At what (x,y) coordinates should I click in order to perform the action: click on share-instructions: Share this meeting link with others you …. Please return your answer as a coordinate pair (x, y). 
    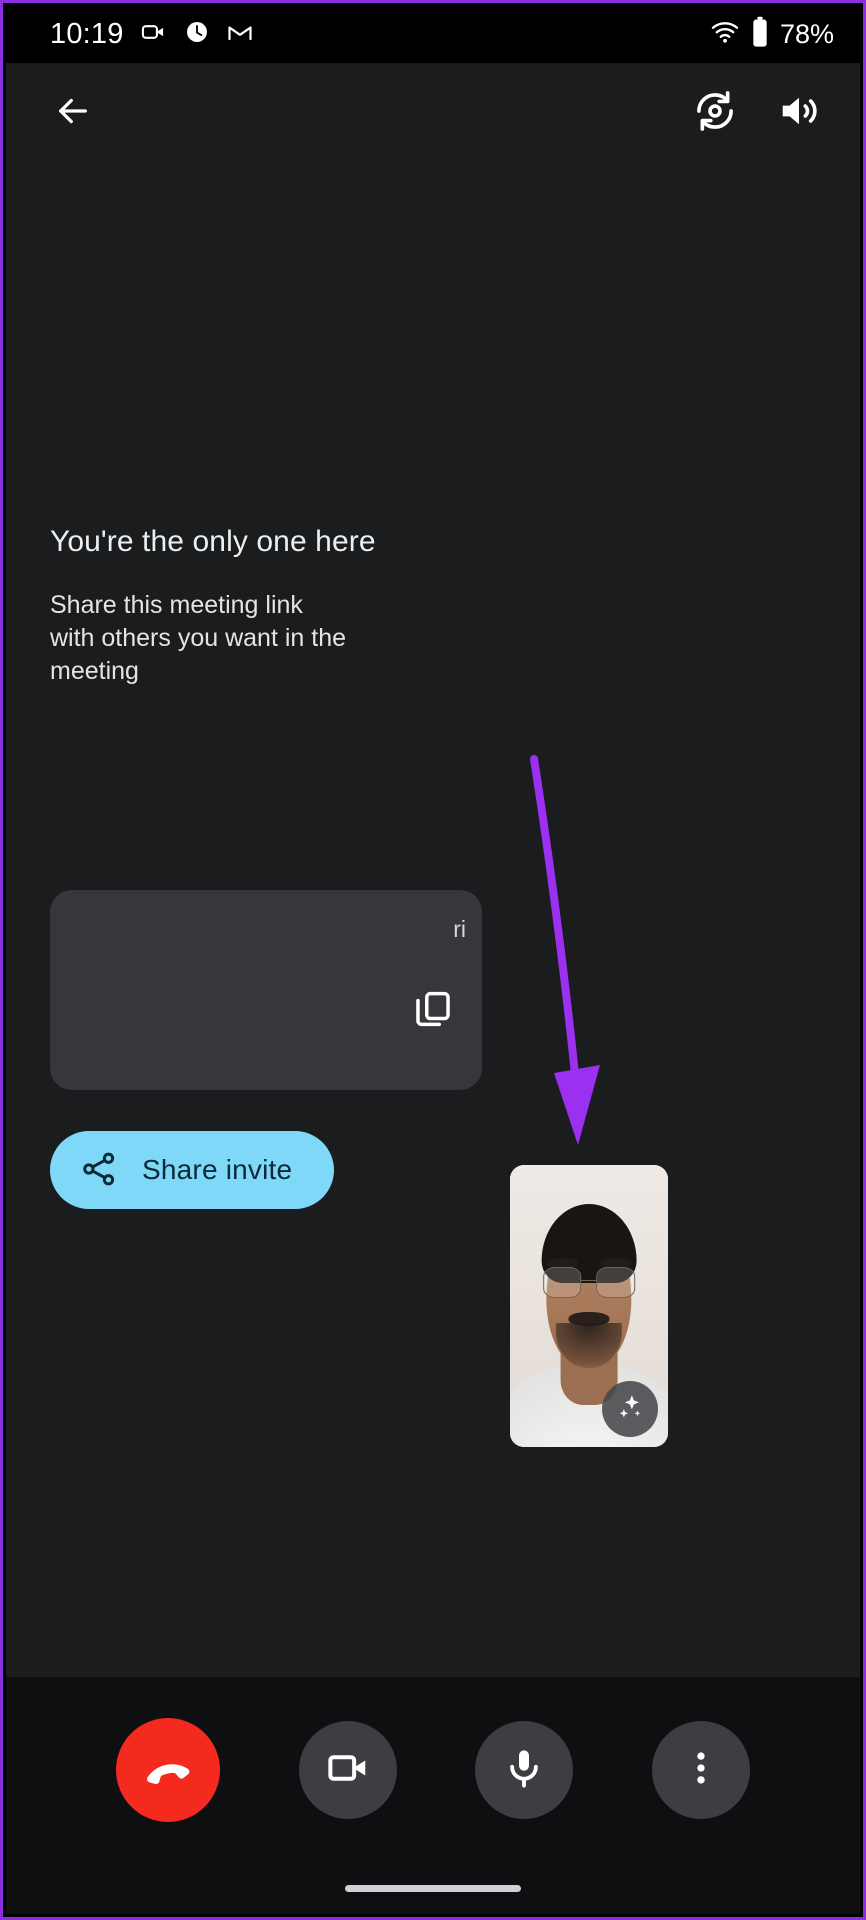
    Looking at the image, I should click on (198, 637).